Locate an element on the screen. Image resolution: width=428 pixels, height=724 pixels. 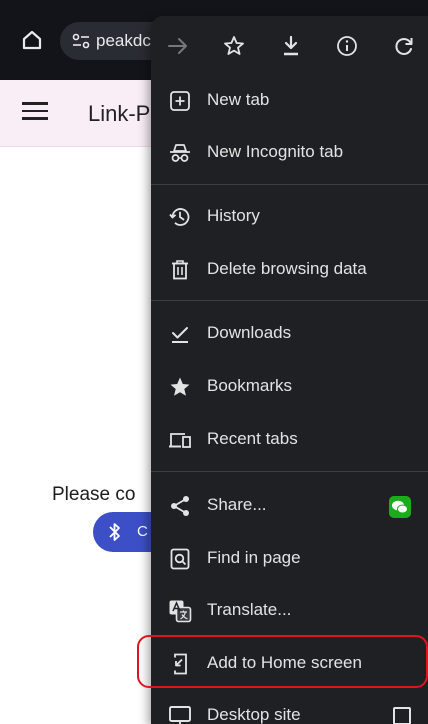
menu-item-desktop-site: Desktop site is located at coordinates (289, 707).